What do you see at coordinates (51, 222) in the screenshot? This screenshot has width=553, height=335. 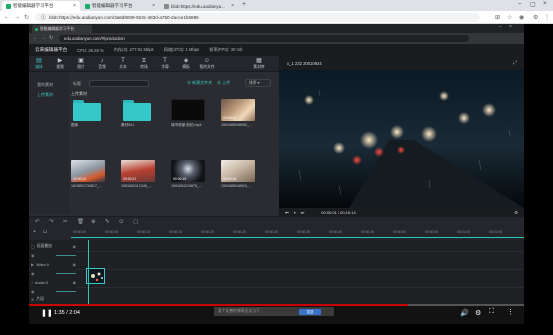 I see `redo-icon: ↷` at bounding box center [51, 222].